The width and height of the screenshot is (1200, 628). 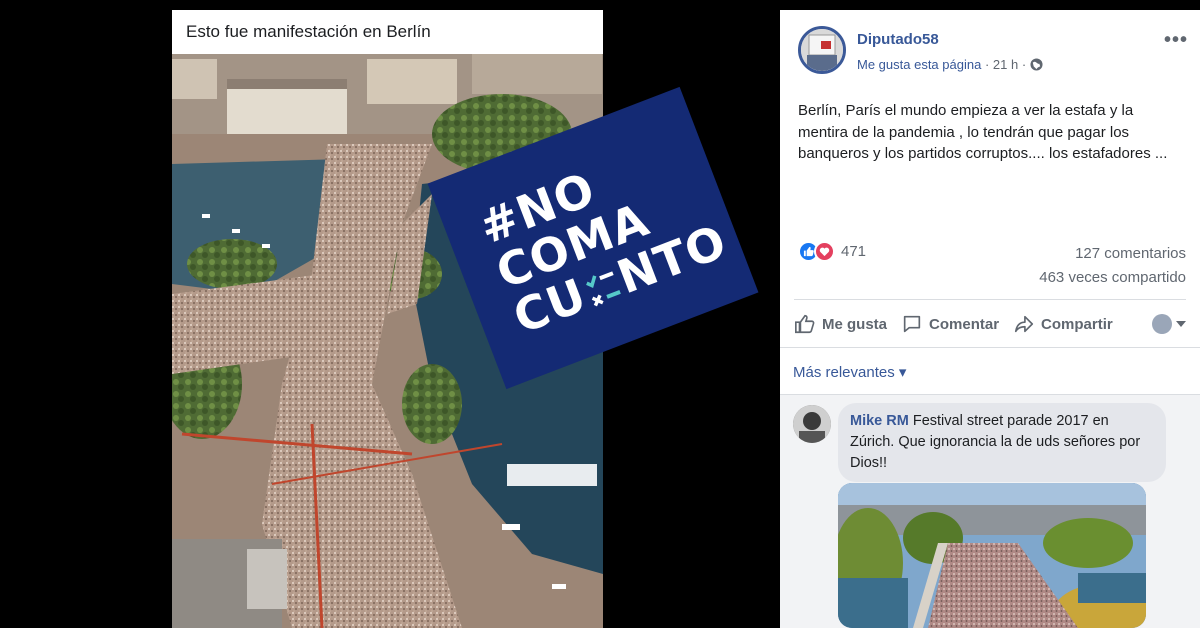 I want to click on comment-label: Comentar, so click(x=964, y=324).